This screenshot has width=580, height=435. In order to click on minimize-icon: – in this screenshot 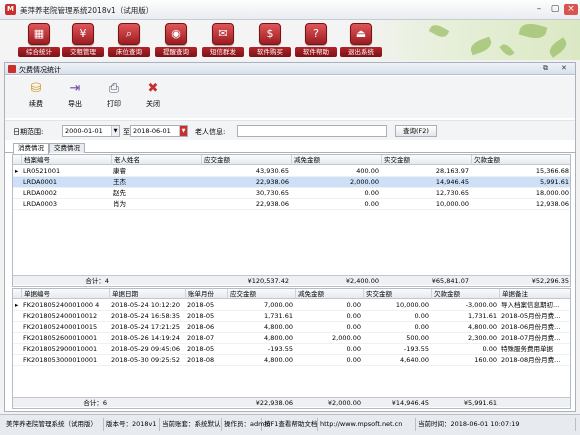, I will do `click(539, 9)`.